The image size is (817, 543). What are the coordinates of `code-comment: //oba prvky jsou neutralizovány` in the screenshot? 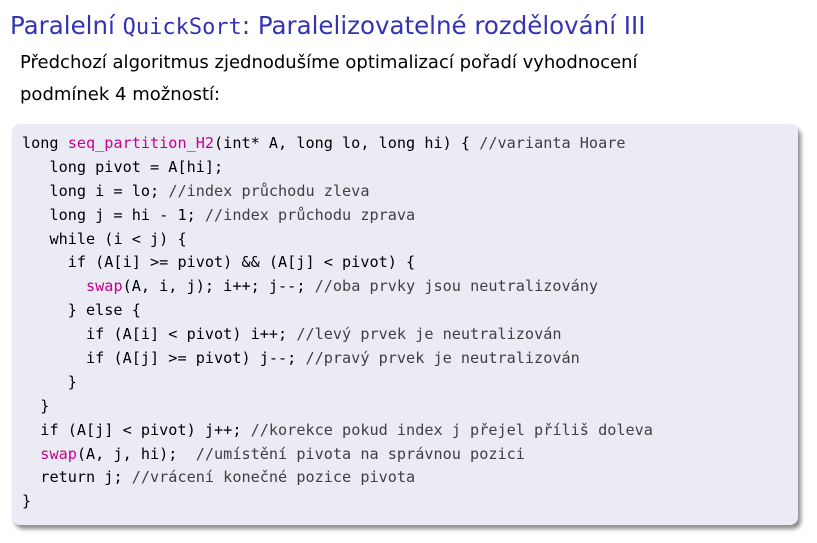 It's located at (456, 286).